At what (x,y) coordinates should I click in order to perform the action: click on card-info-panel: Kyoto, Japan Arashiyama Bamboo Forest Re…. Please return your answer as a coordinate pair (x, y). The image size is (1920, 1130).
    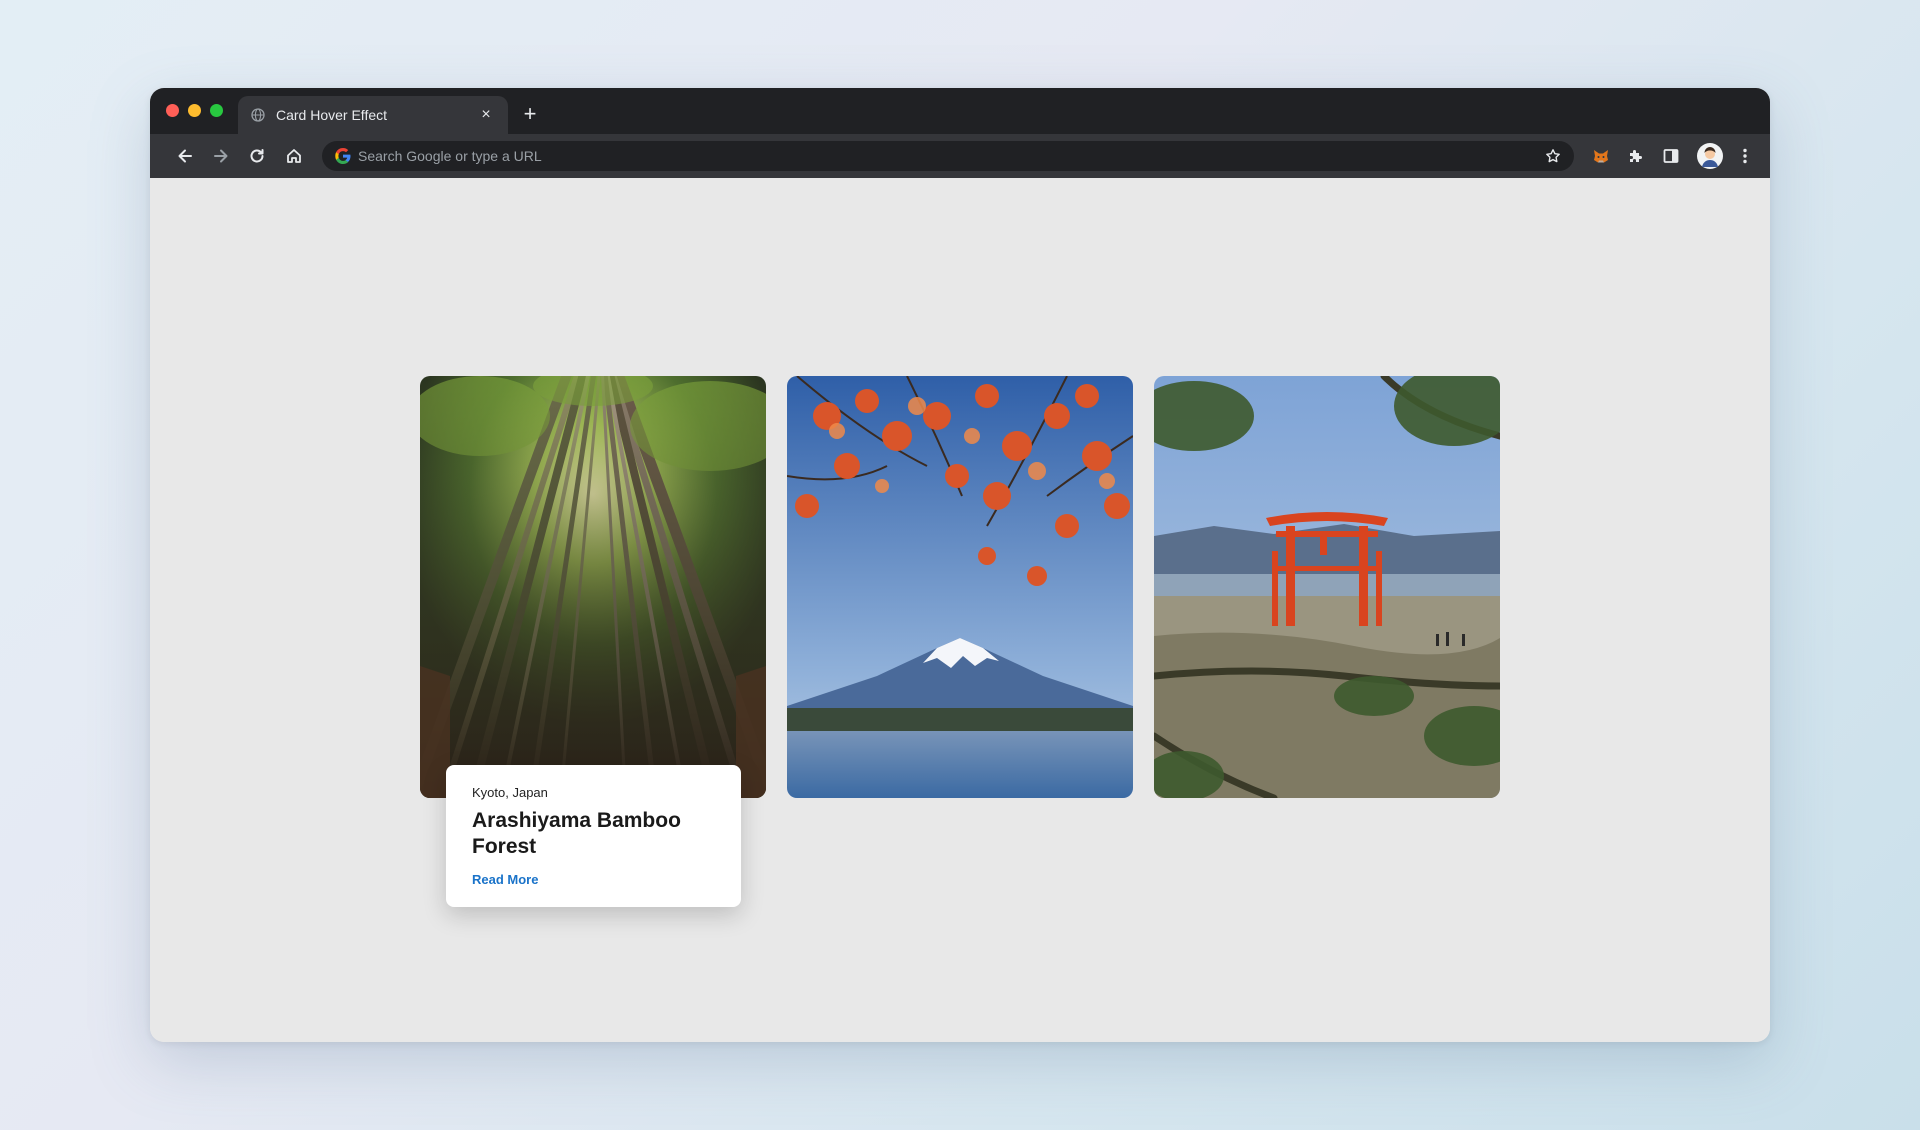
    Looking at the image, I should click on (593, 836).